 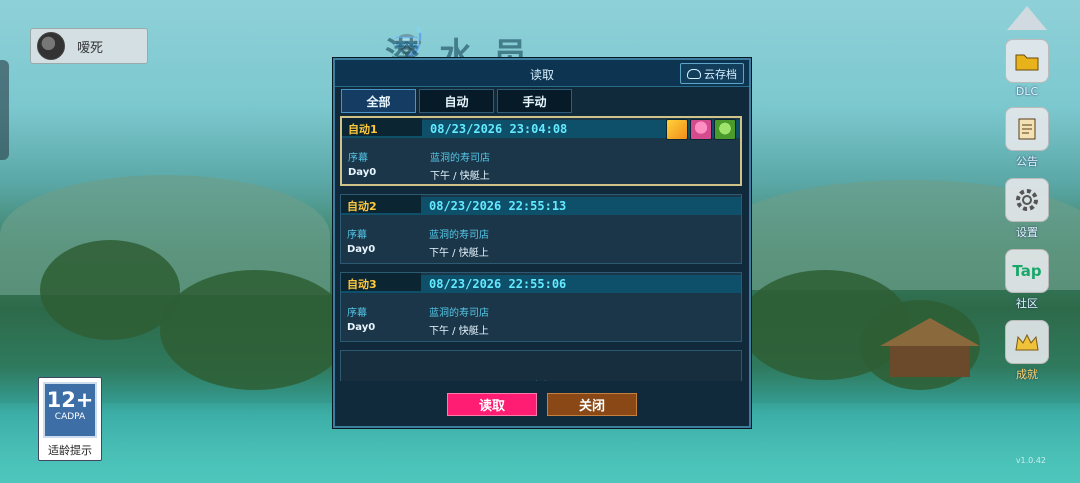 I want to click on slot-datetime: 08/23/2026 22:55:06, so click(x=498, y=284).